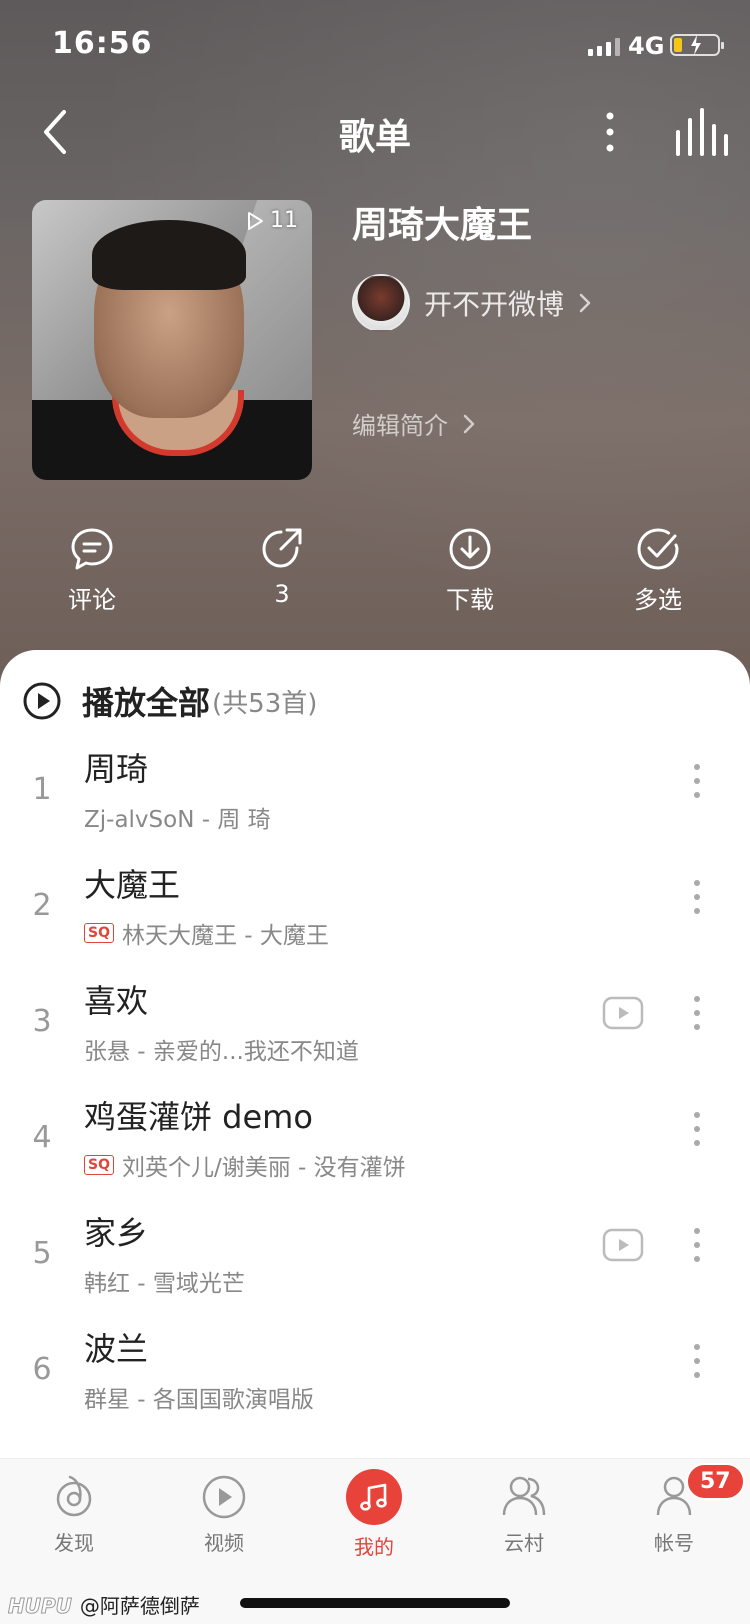  I want to click on tab-mine: 我的, so click(374, 1514).